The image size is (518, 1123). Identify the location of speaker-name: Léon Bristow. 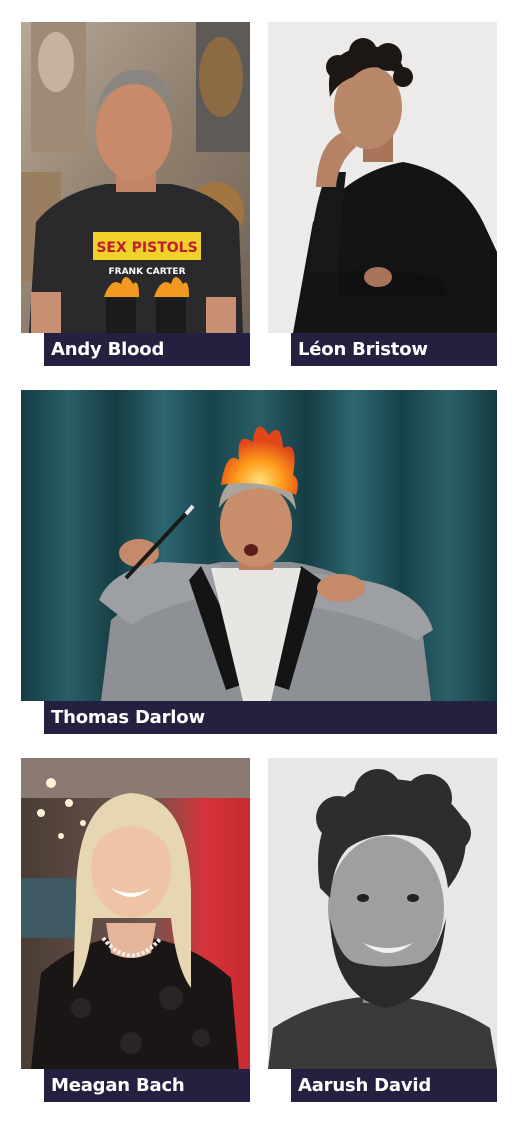
(394, 349).